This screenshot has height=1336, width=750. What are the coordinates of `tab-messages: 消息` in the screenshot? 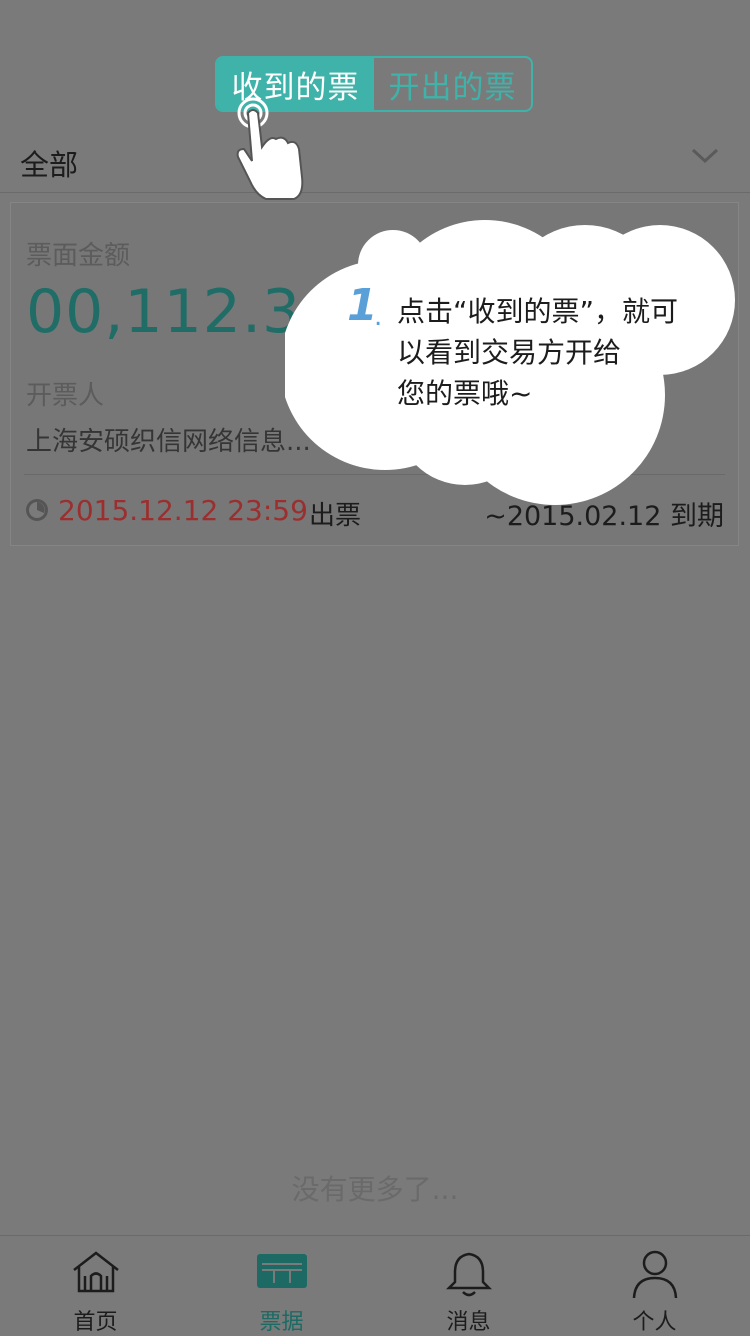 It's located at (468, 1285).